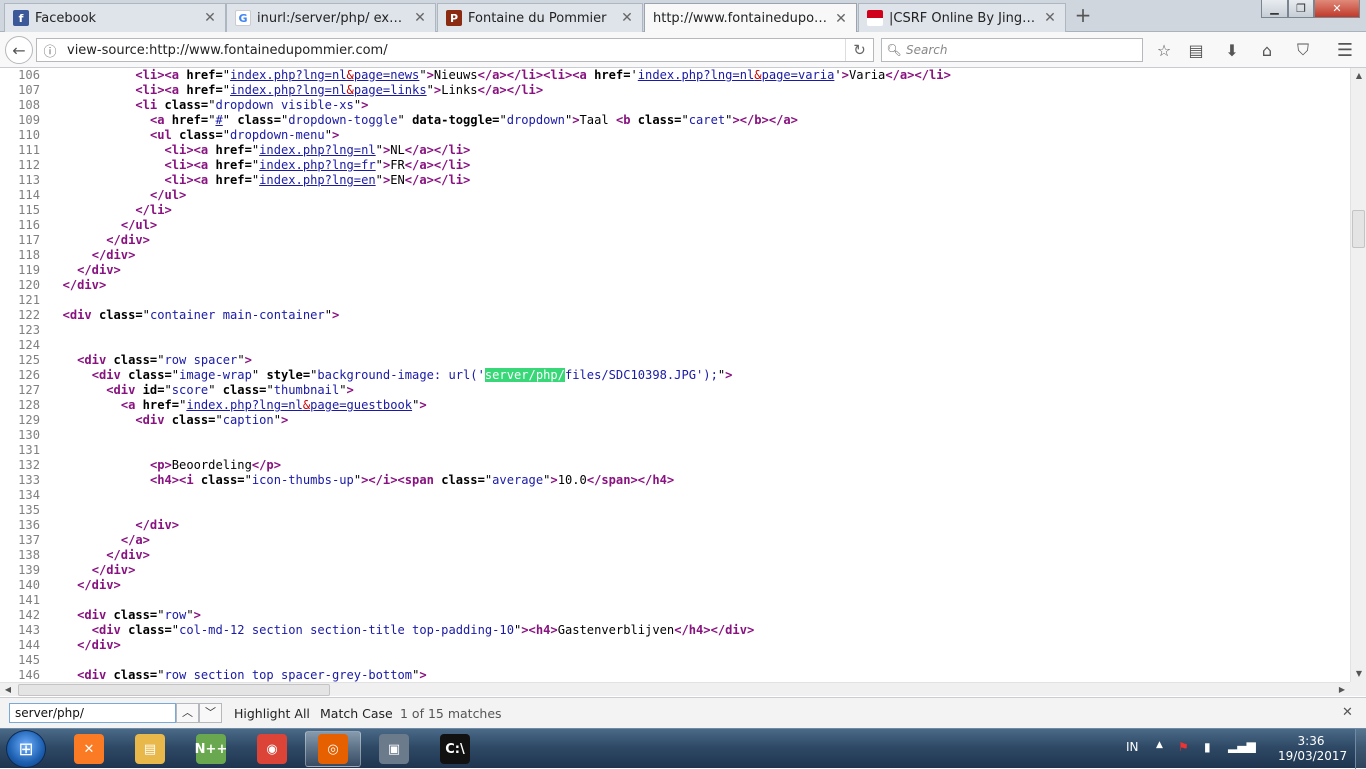 The height and width of the screenshot is (769, 1366). I want to click on source-line: 129 <div class="caption">, so click(675, 420).